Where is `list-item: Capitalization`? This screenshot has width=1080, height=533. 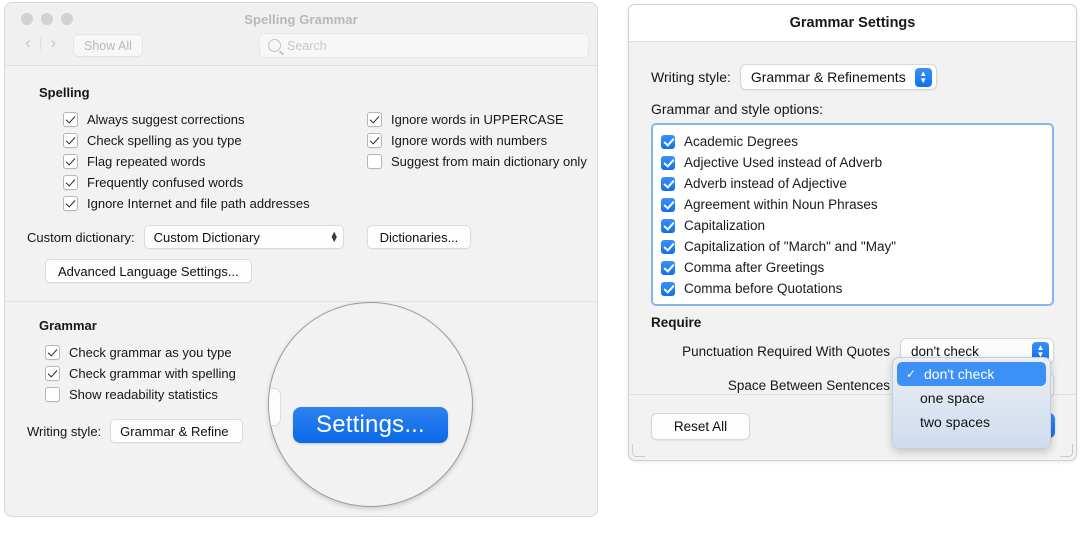 list-item: Capitalization is located at coordinates (856, 225).